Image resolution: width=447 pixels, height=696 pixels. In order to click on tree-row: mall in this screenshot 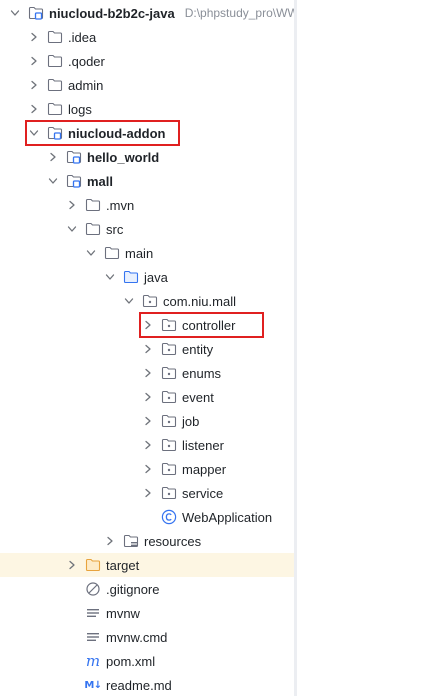, I will do `click(147, 181)`.